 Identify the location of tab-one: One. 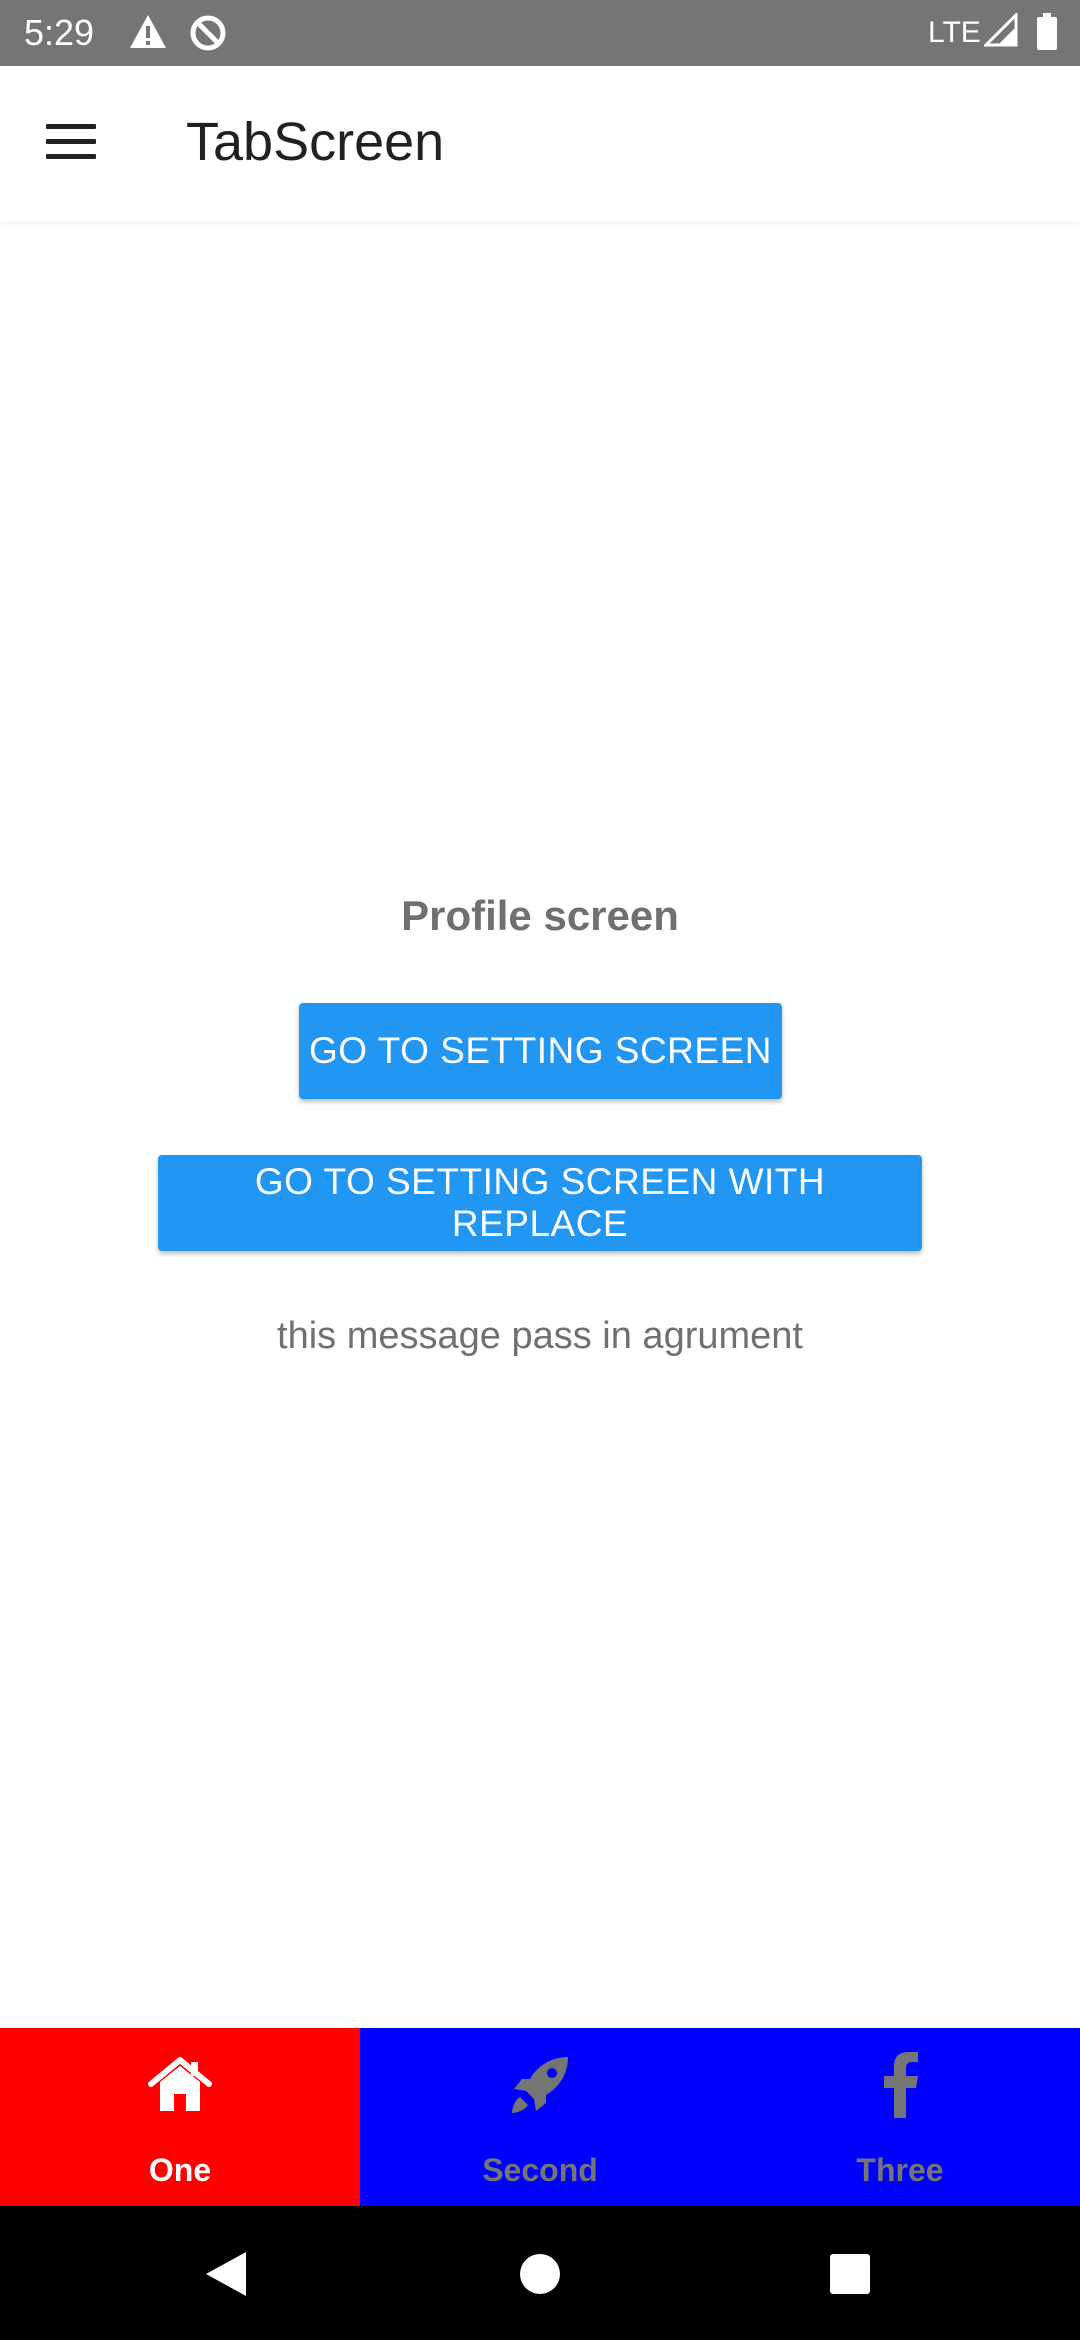
(180, 2117).